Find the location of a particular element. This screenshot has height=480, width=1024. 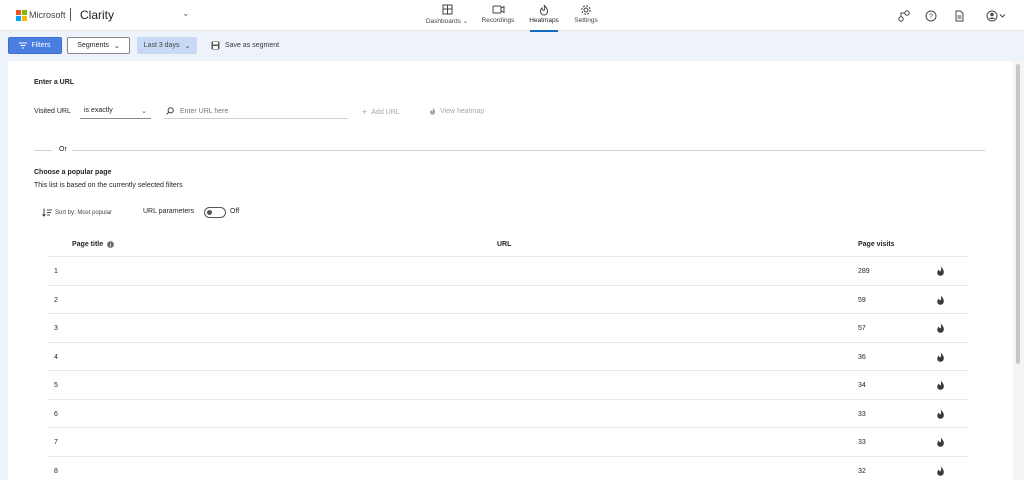

nav-recordings: Recordings is located at coordinates (498, 16).